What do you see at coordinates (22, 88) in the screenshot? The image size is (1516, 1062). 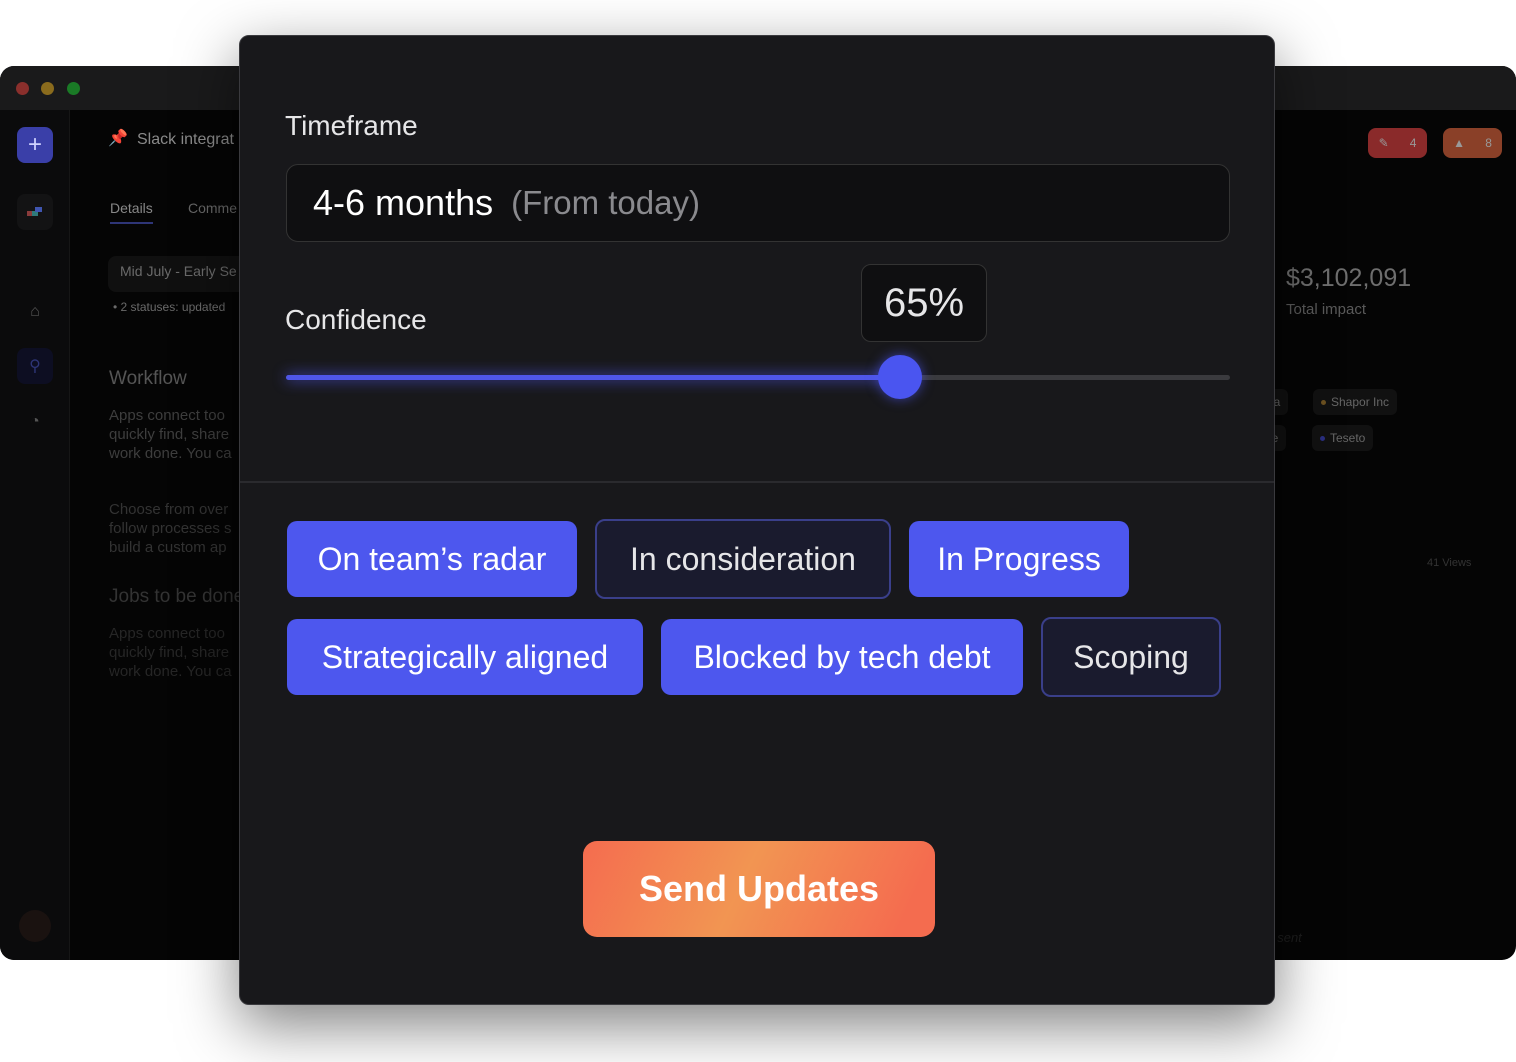 I see `close-window-button` at bounding box center [22, 88].